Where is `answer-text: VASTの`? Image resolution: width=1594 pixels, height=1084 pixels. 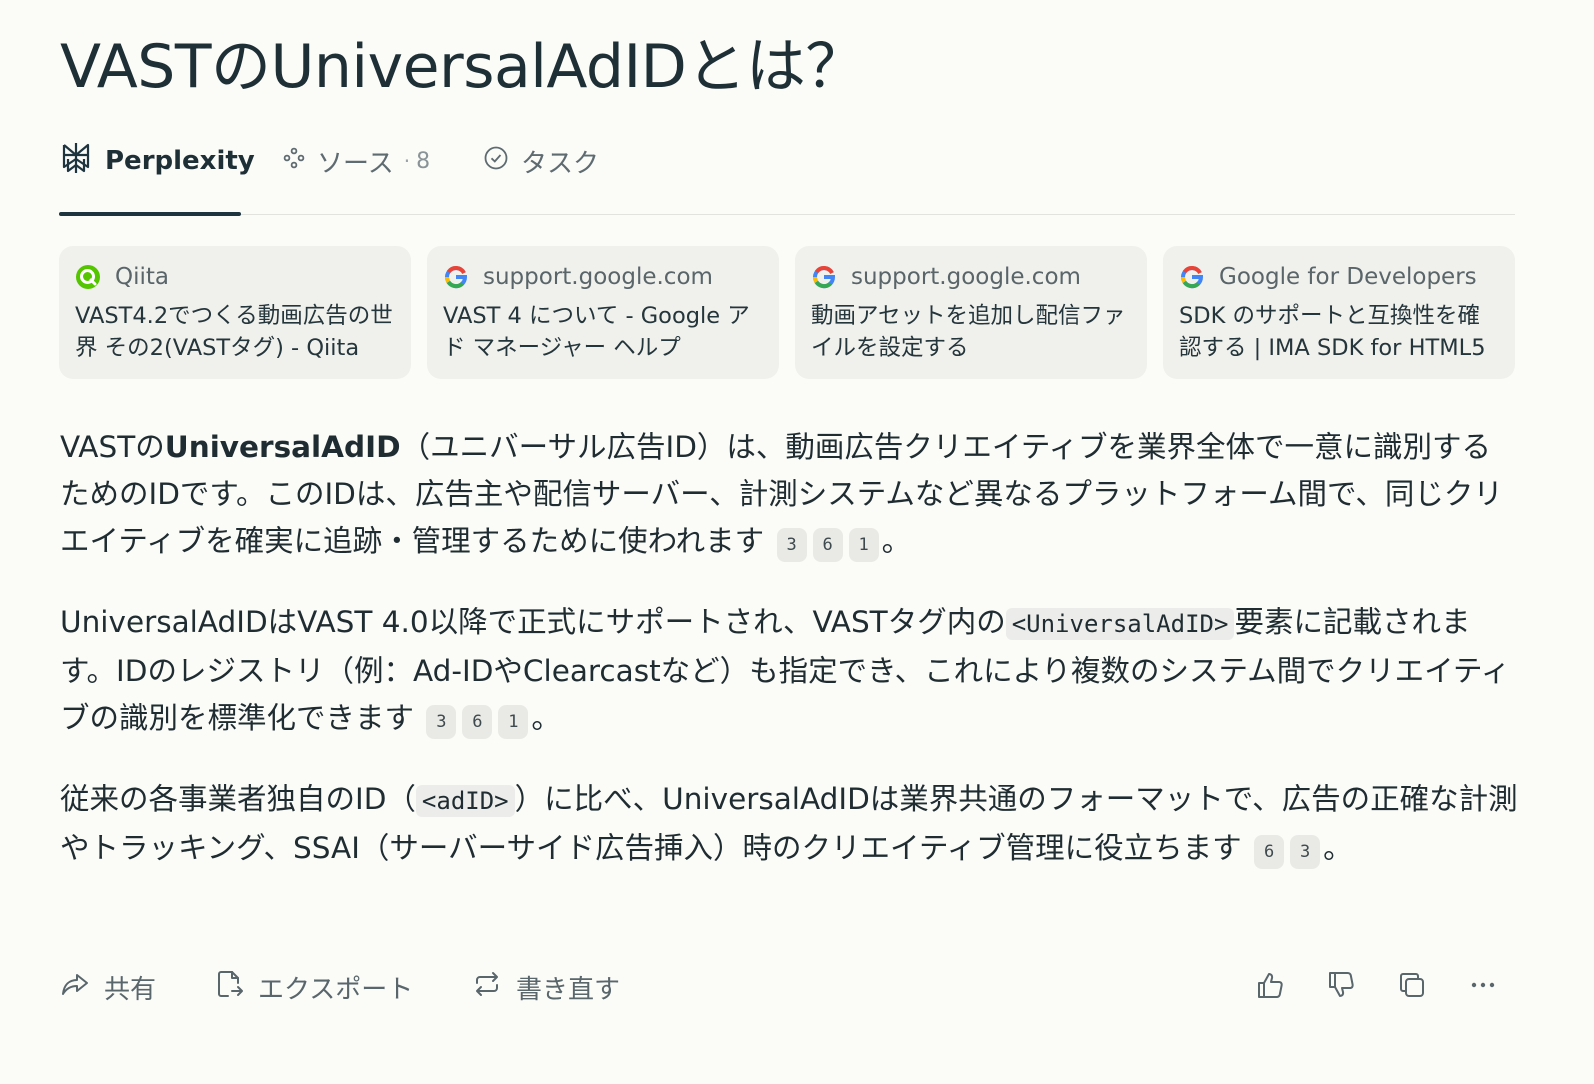 answer-text: VASTの is located at coordinates (112, 447).